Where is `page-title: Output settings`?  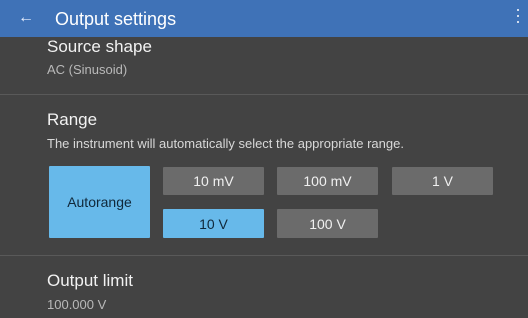 page-title: Output settings is located at coordinates (116, 19).